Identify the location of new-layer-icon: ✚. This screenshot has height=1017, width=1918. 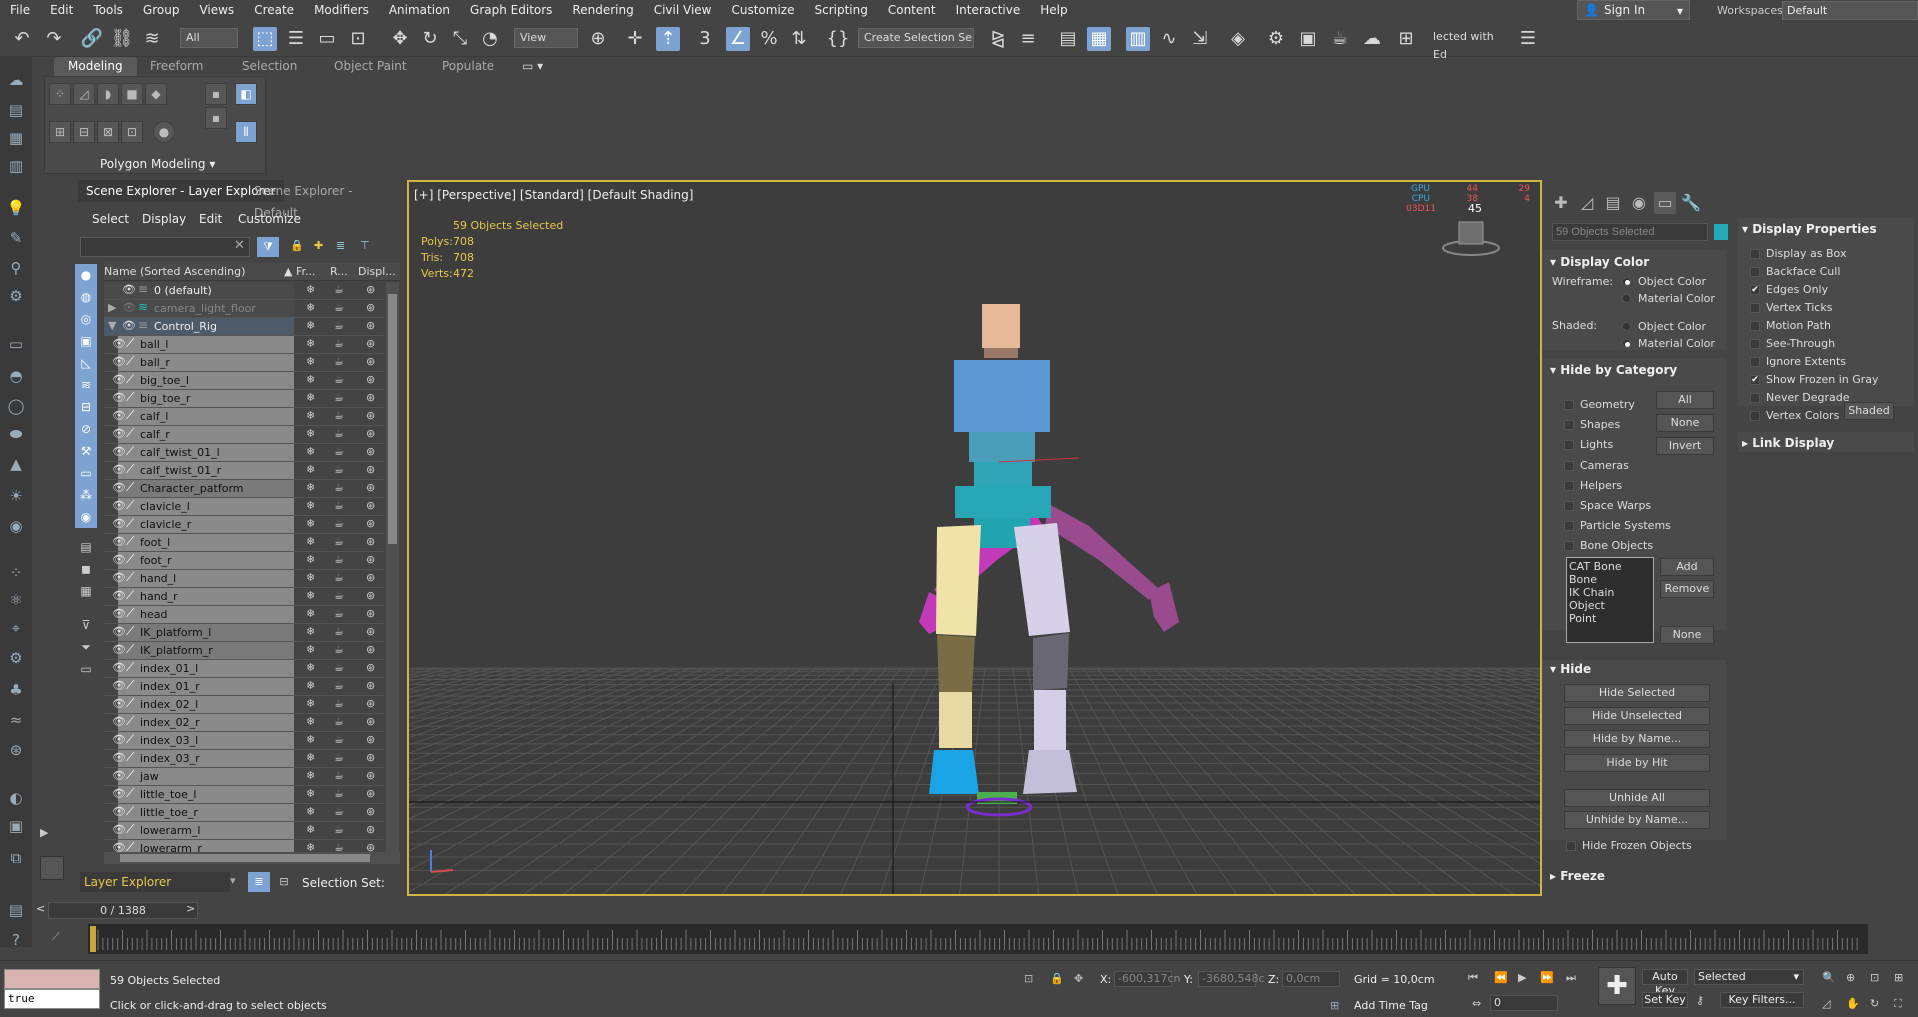
(318, 245).